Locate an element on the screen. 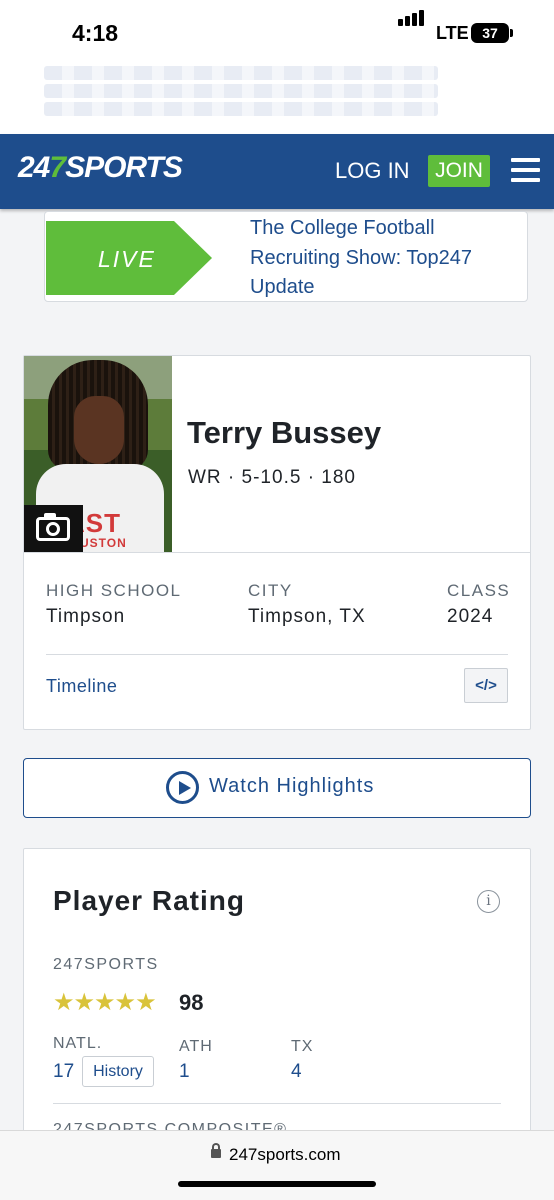 Image resolution: width=554 pixels, height=1200 pixels. watch-highlights-label: Watch Highlights is located at coordinates (292, 786).